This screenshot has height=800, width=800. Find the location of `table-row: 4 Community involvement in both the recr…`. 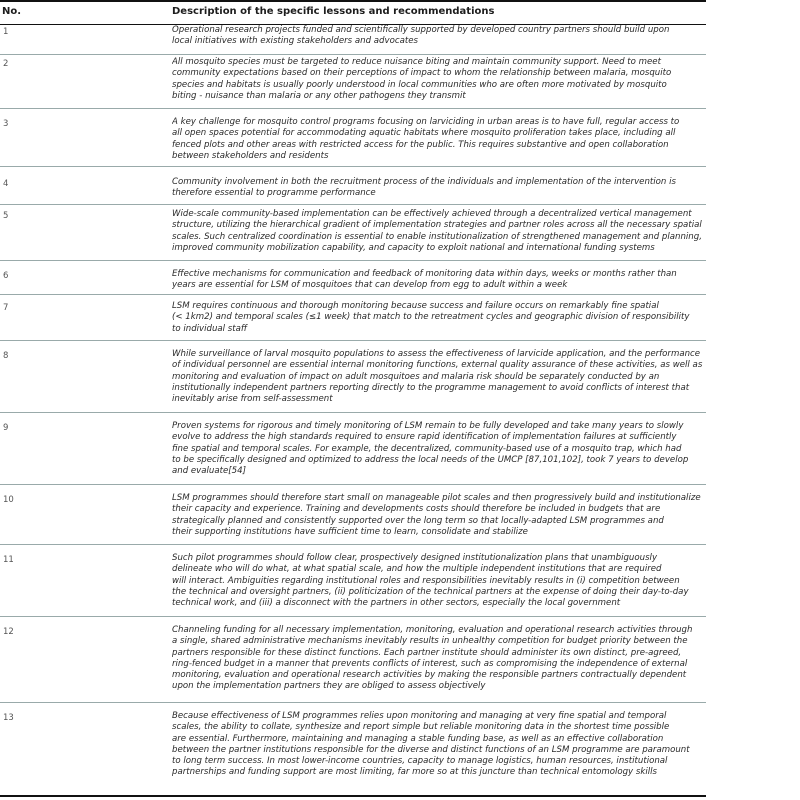

table-row: 4 Community involvement in both the recr… is located at coordinates (353, 190).